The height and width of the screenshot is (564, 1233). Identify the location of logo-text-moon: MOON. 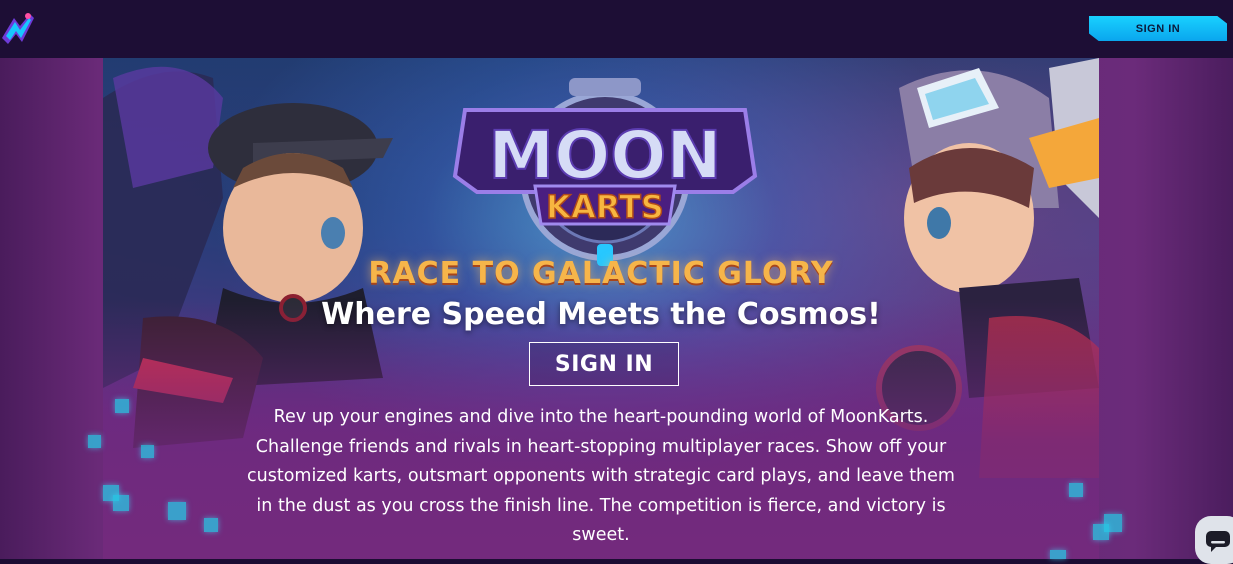
(604, 155).